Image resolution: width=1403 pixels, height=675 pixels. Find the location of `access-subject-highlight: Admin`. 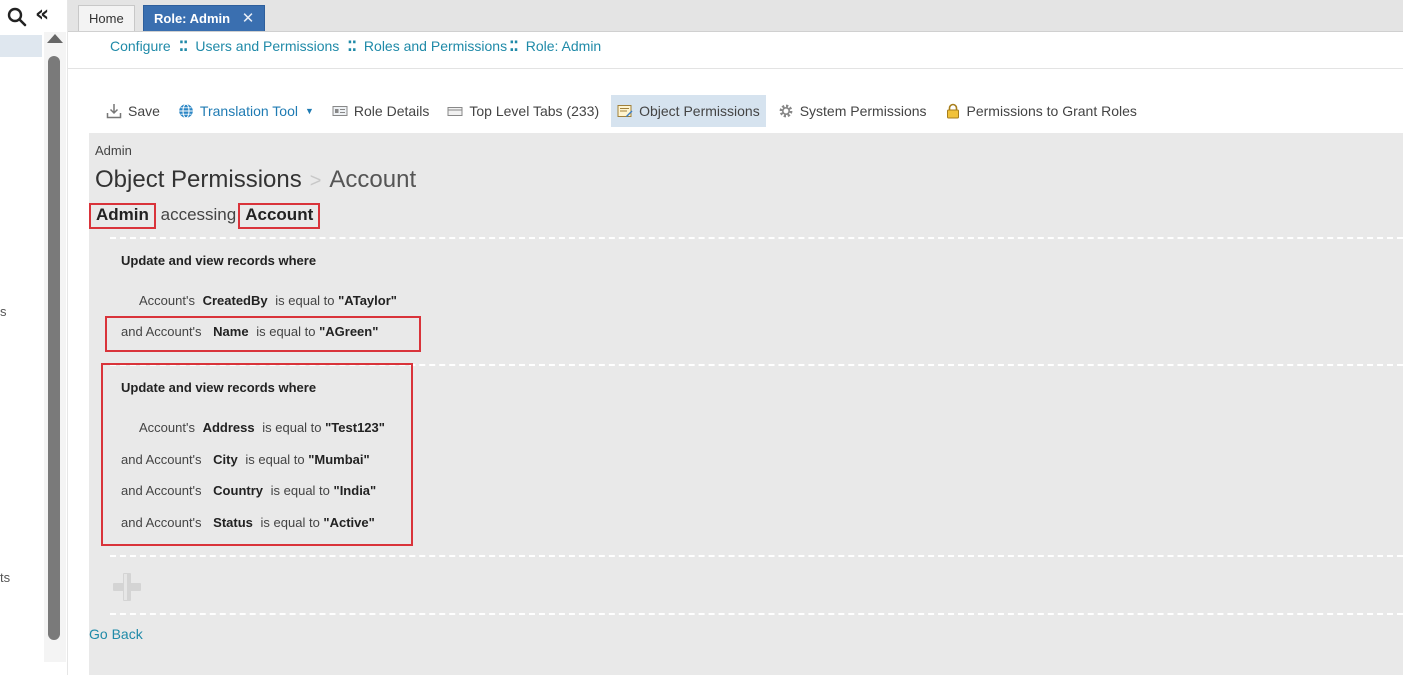

access-subject-highlight: Admin is located at coordinates (122, 216).